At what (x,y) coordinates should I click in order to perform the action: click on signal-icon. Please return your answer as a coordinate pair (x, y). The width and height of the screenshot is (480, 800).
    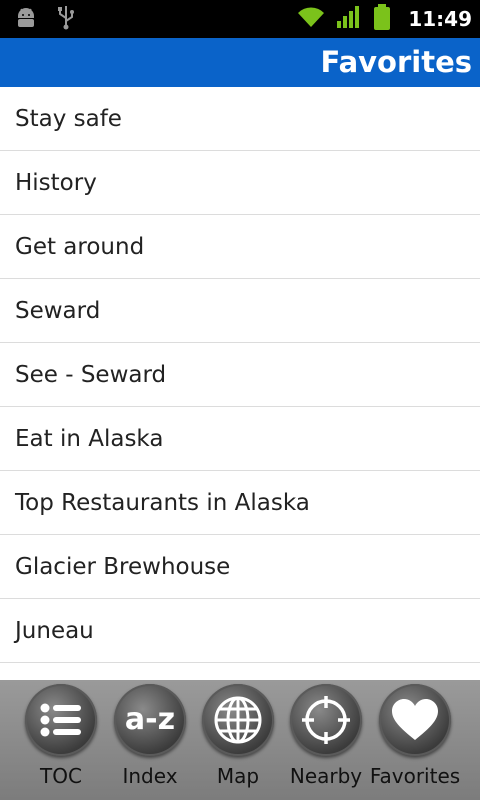
    Looking at the image, I should click on (349, 19).